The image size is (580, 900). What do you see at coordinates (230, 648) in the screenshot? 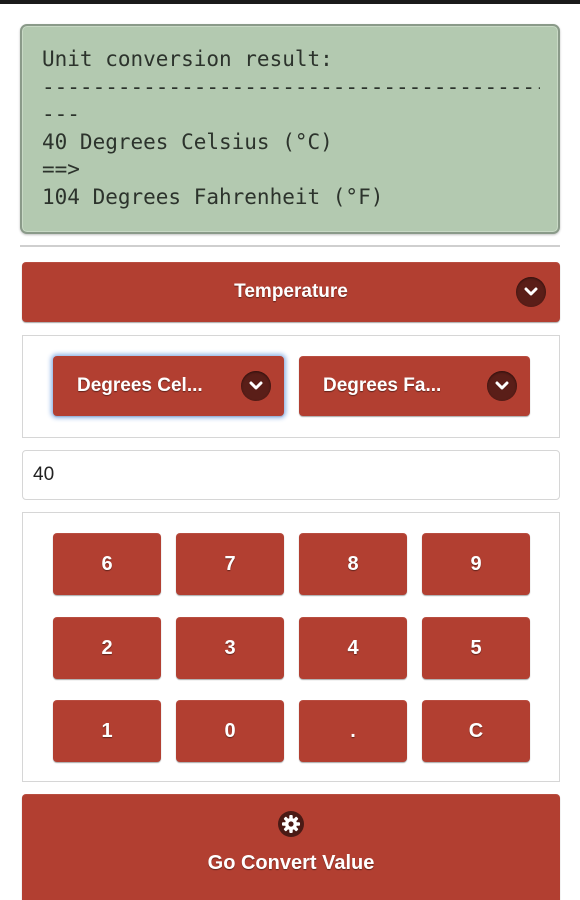
I see `key-3: 3` at bounding box center [230, 648].